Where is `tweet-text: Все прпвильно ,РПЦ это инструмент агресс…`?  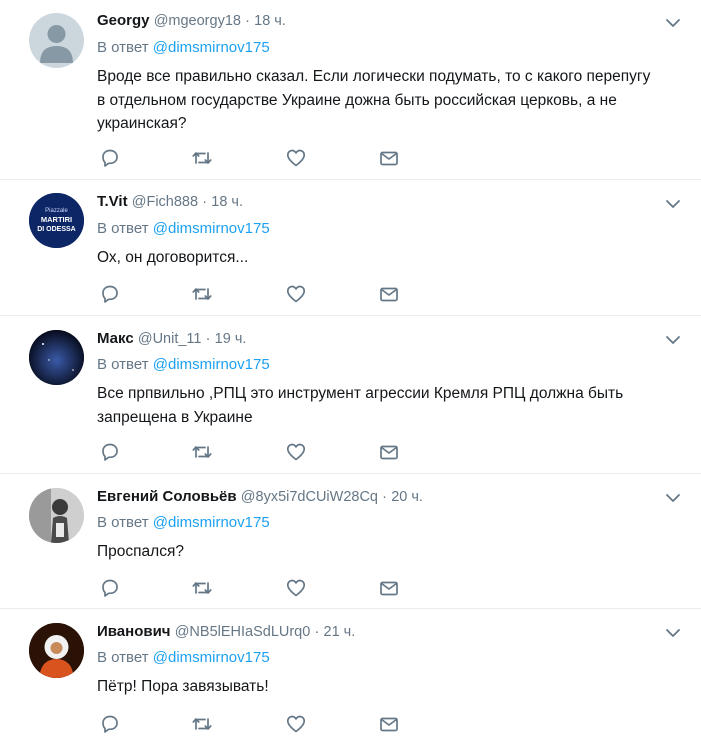
tweet-text: Все прпвильно ,РПЦ это инструмент агресс… is located at coordinates (360, 405).